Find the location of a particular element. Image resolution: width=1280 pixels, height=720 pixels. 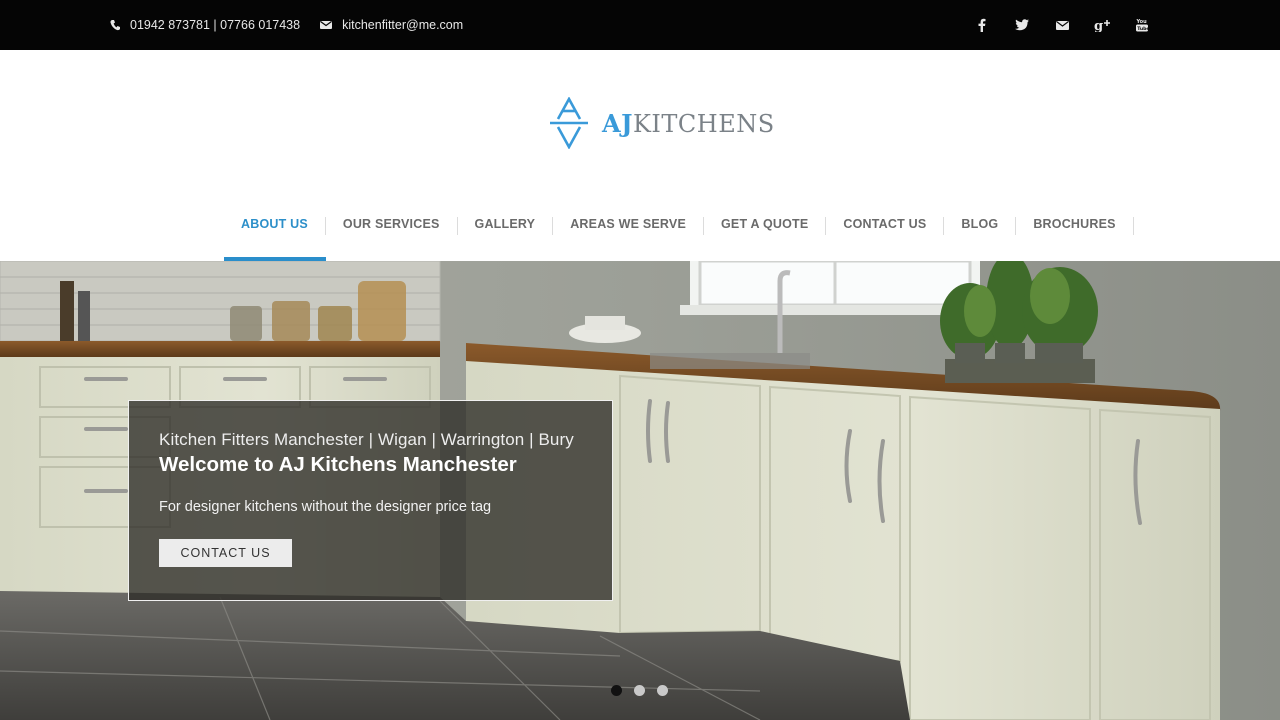

mail-link is located at coordinates (1062, 25).